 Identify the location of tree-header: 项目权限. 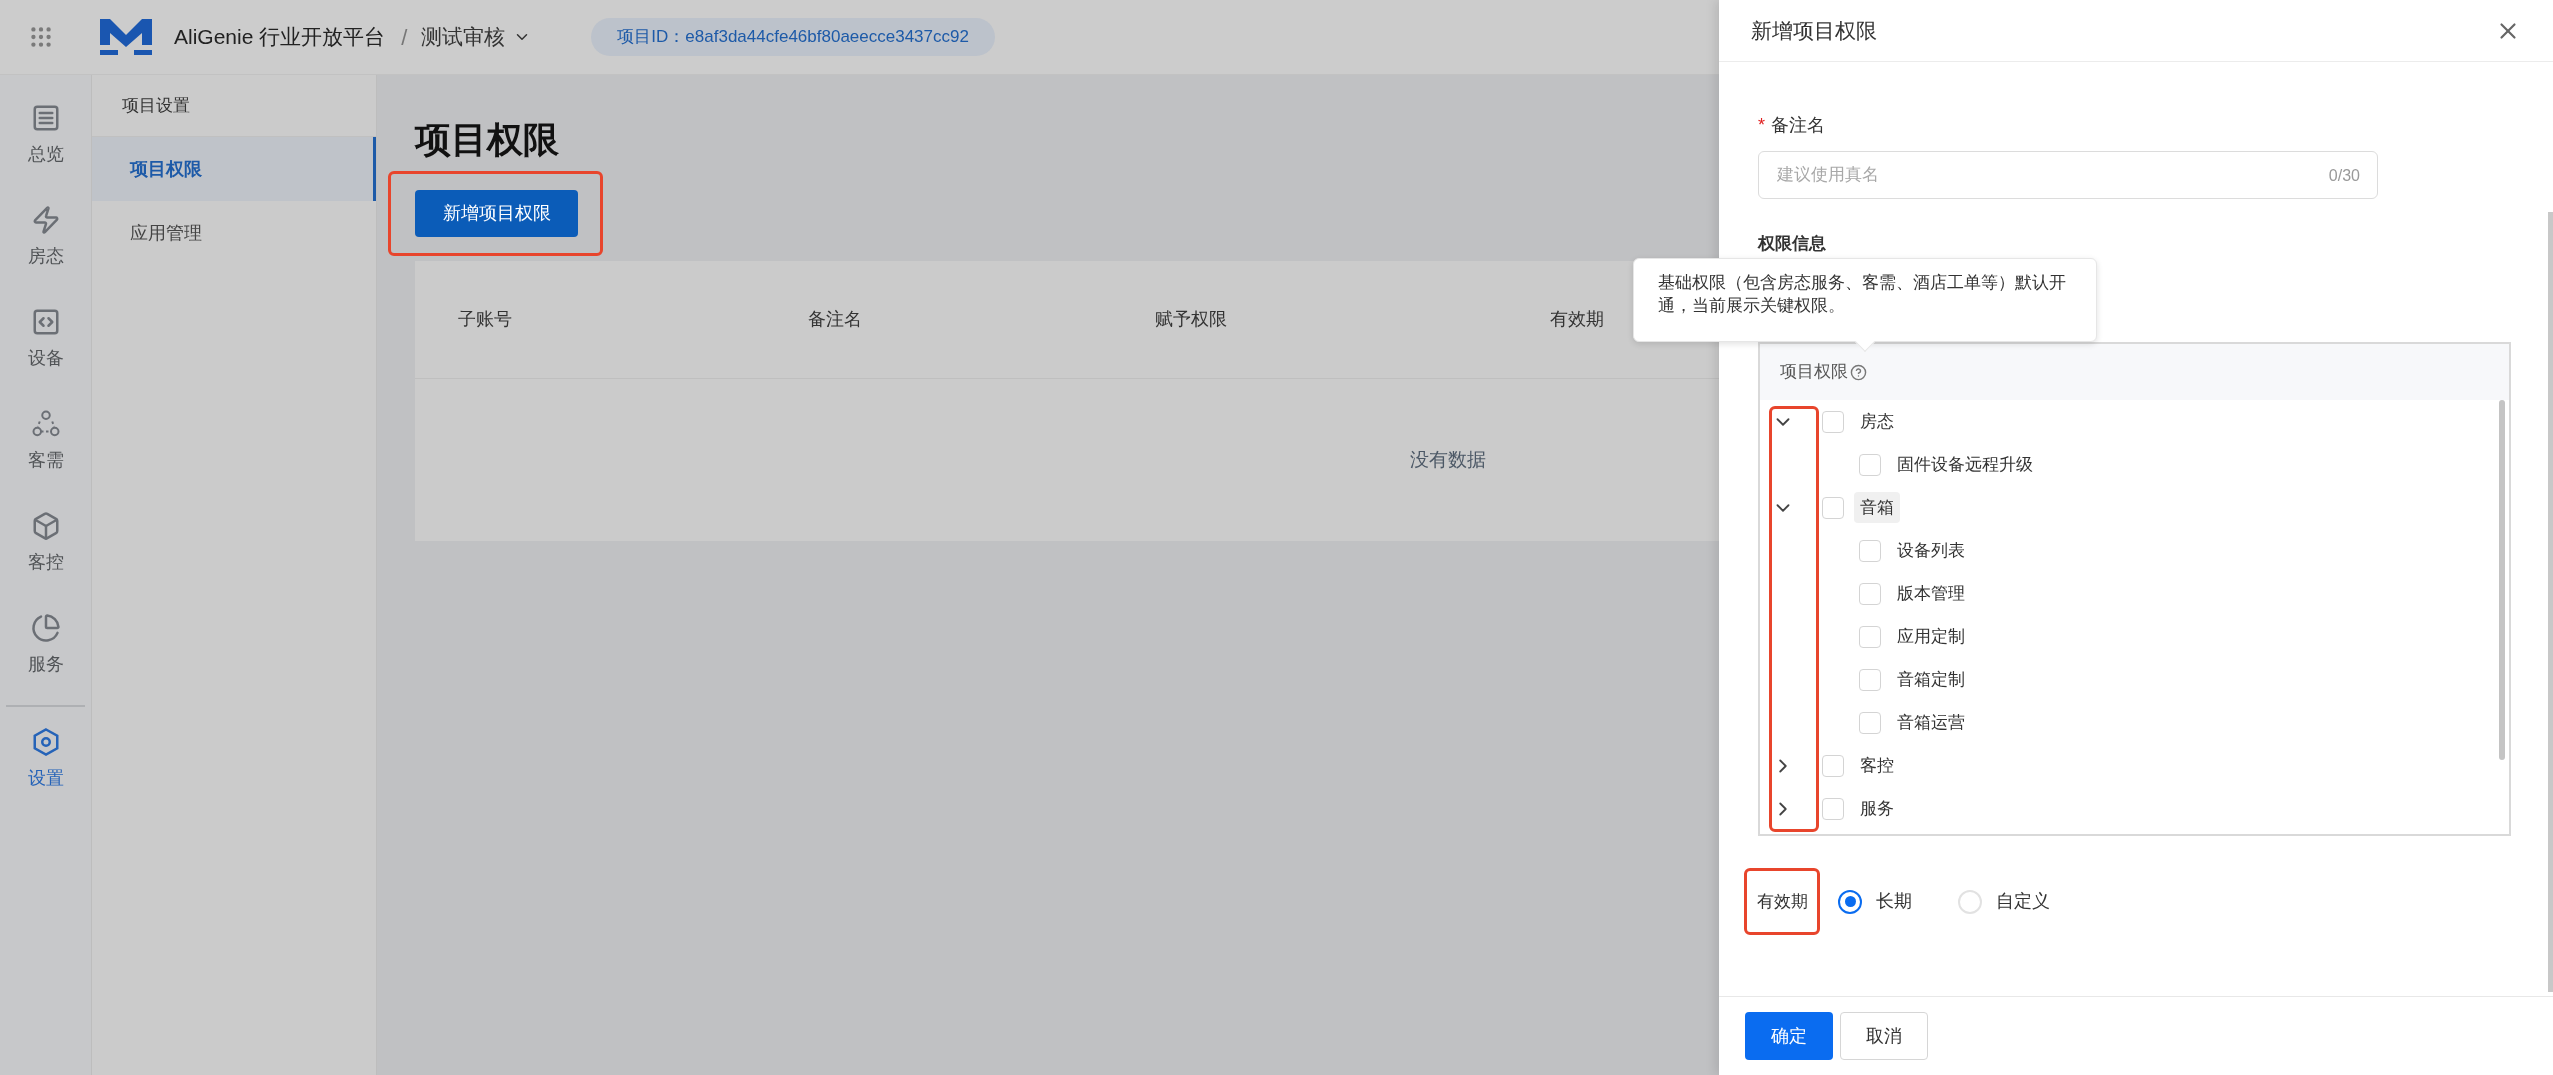
(1814, 372).